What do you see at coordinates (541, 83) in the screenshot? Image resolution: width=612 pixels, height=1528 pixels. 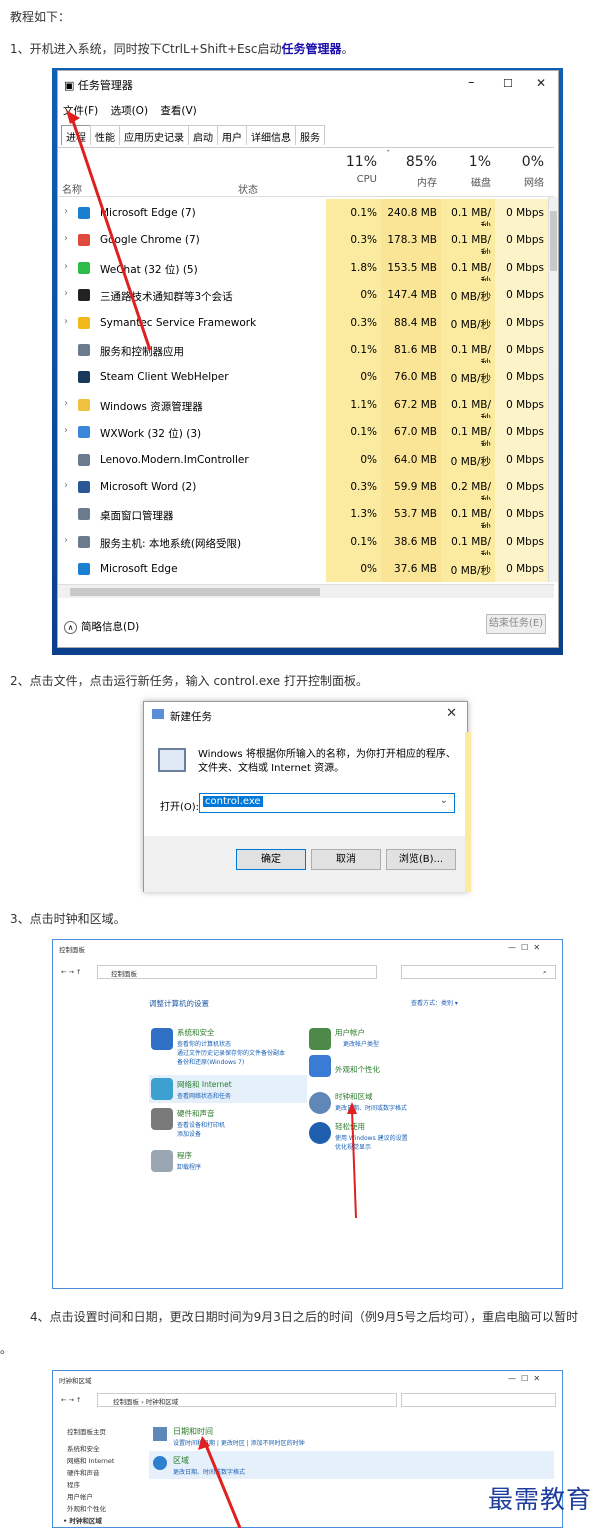 I see `close-button: ✕` at bounding box center [541, 83].